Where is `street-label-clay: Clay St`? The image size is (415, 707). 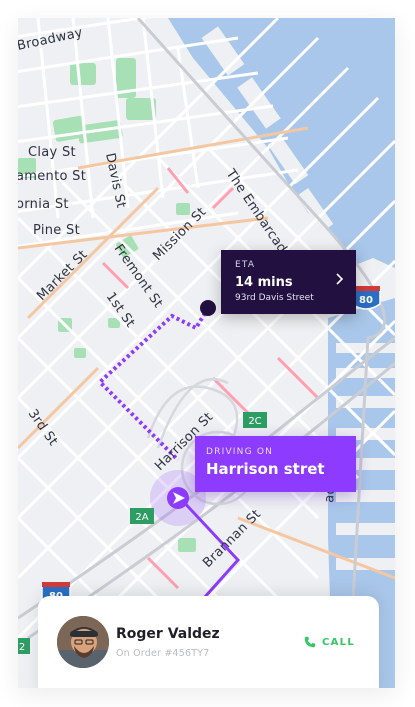
street-label-clay: Clay St is located at coordinates (52, 152).